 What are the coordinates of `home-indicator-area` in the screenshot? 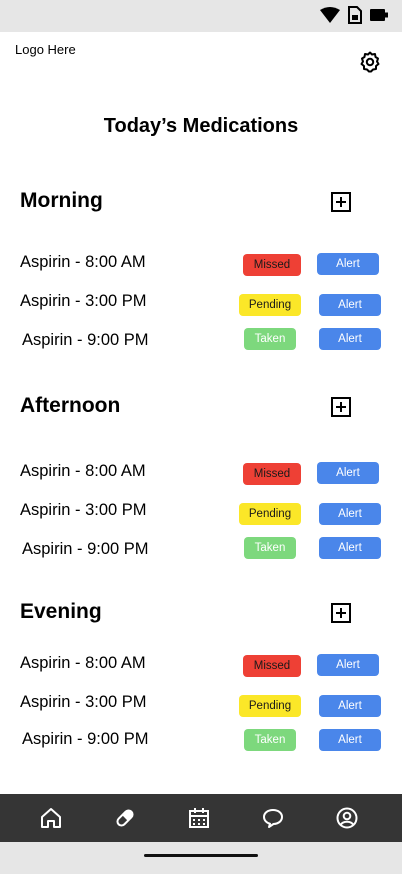 It's located at (201, 858).